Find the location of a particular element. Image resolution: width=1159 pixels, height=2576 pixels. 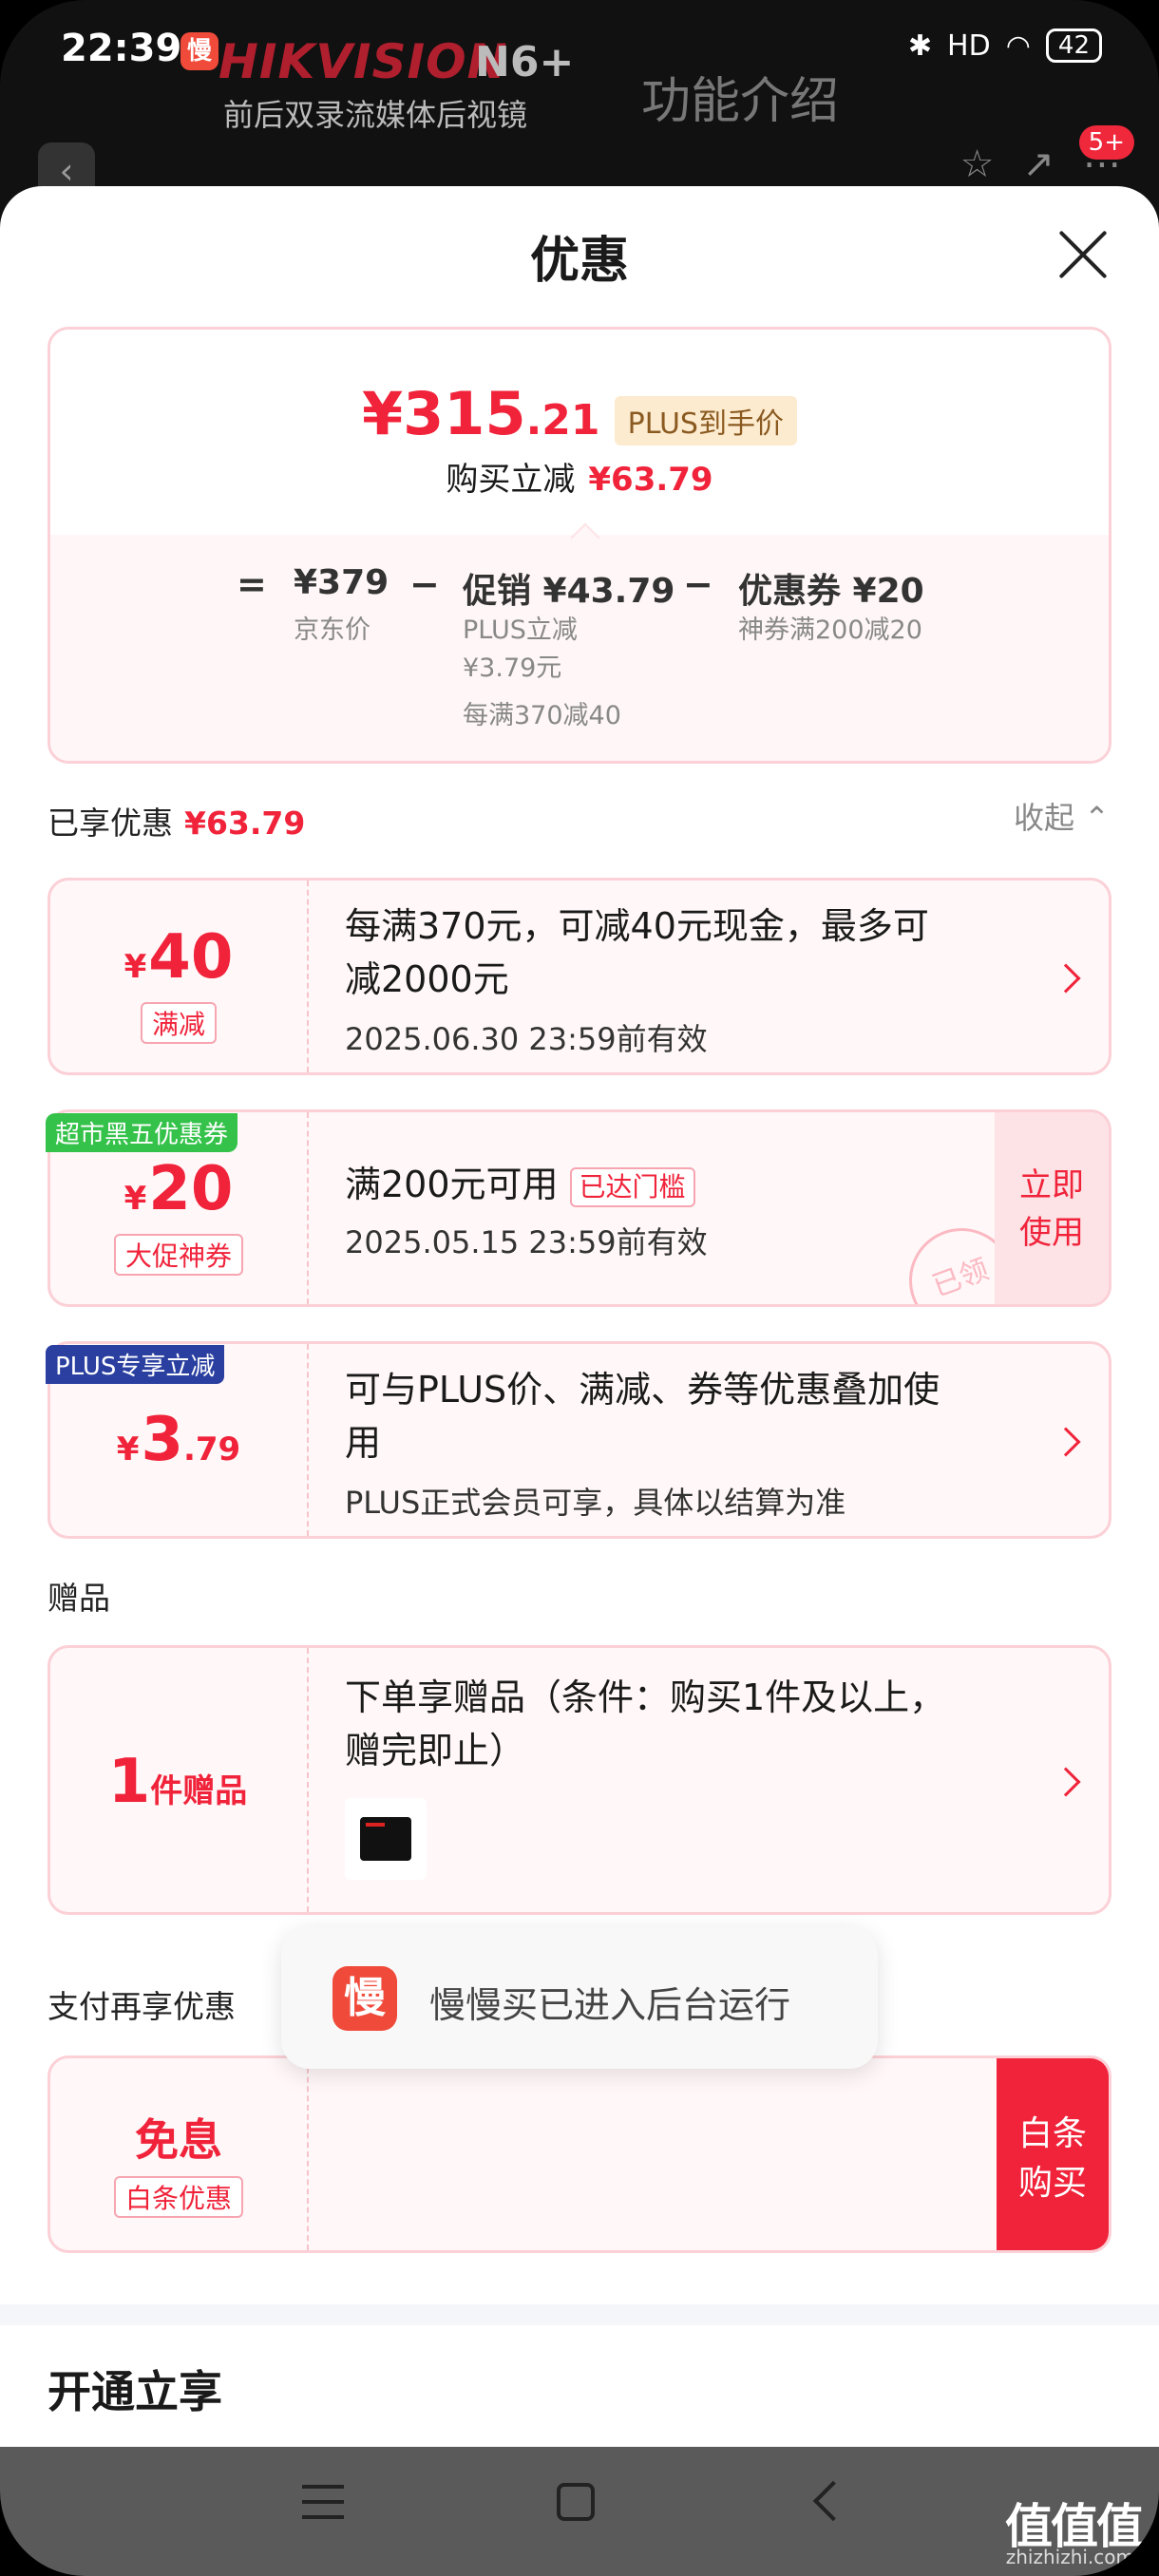

final-price: ¥315.21 is located at coordinates (481, 413).